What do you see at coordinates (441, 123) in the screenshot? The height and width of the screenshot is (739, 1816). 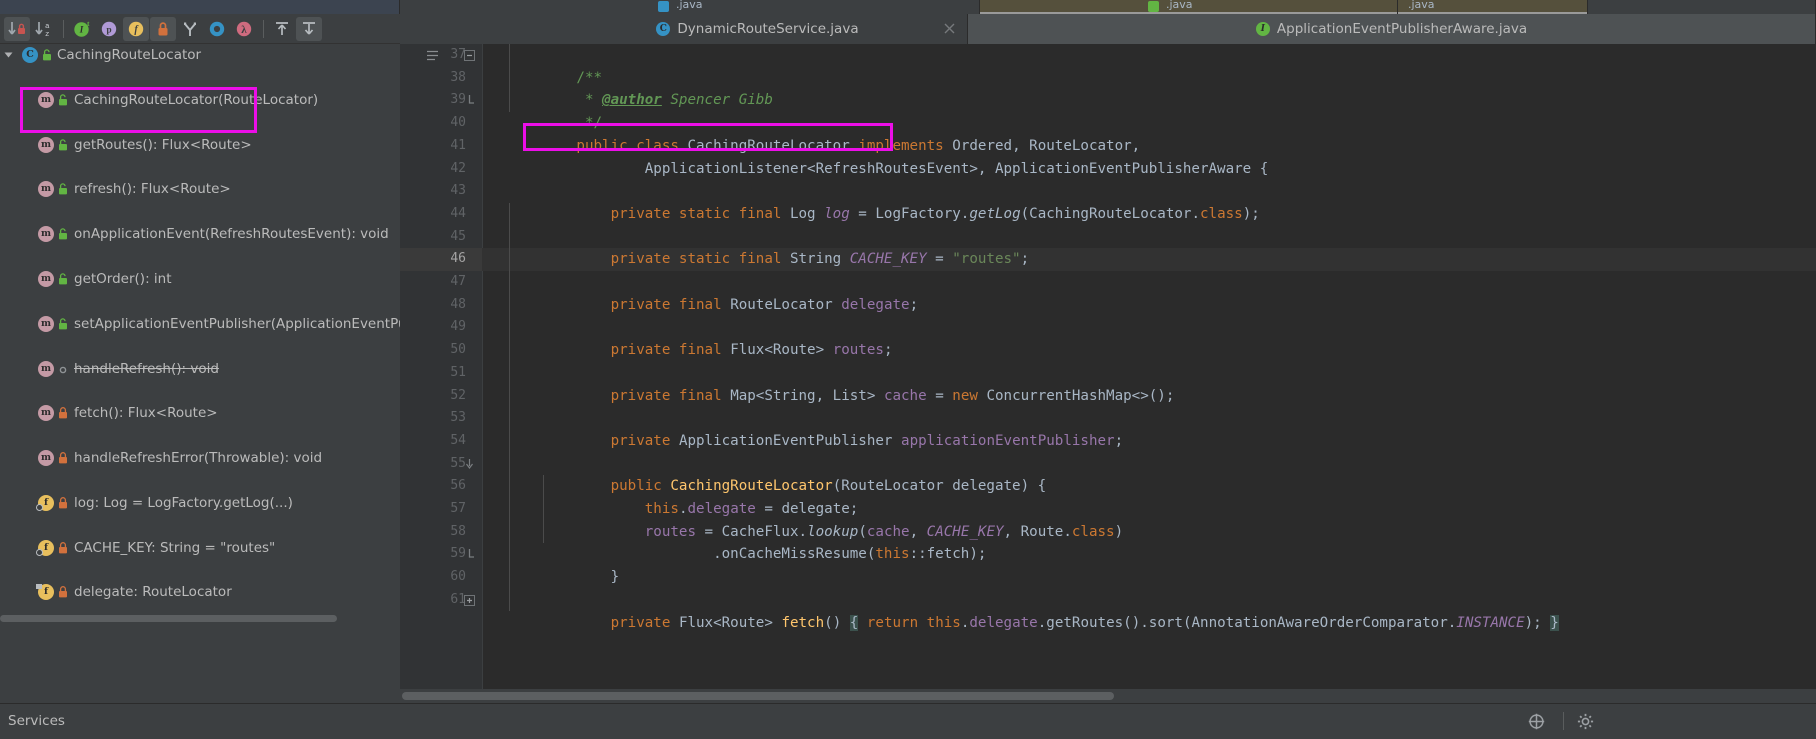 I see `gutter-line: 40` at bounding box center [441, 123].